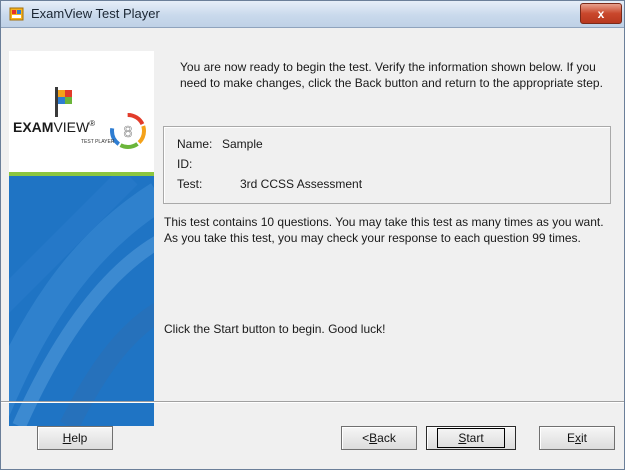  Describe the element at coordinates (63, 102) in the screenshot. I see `logo-flag-icon` at that location.